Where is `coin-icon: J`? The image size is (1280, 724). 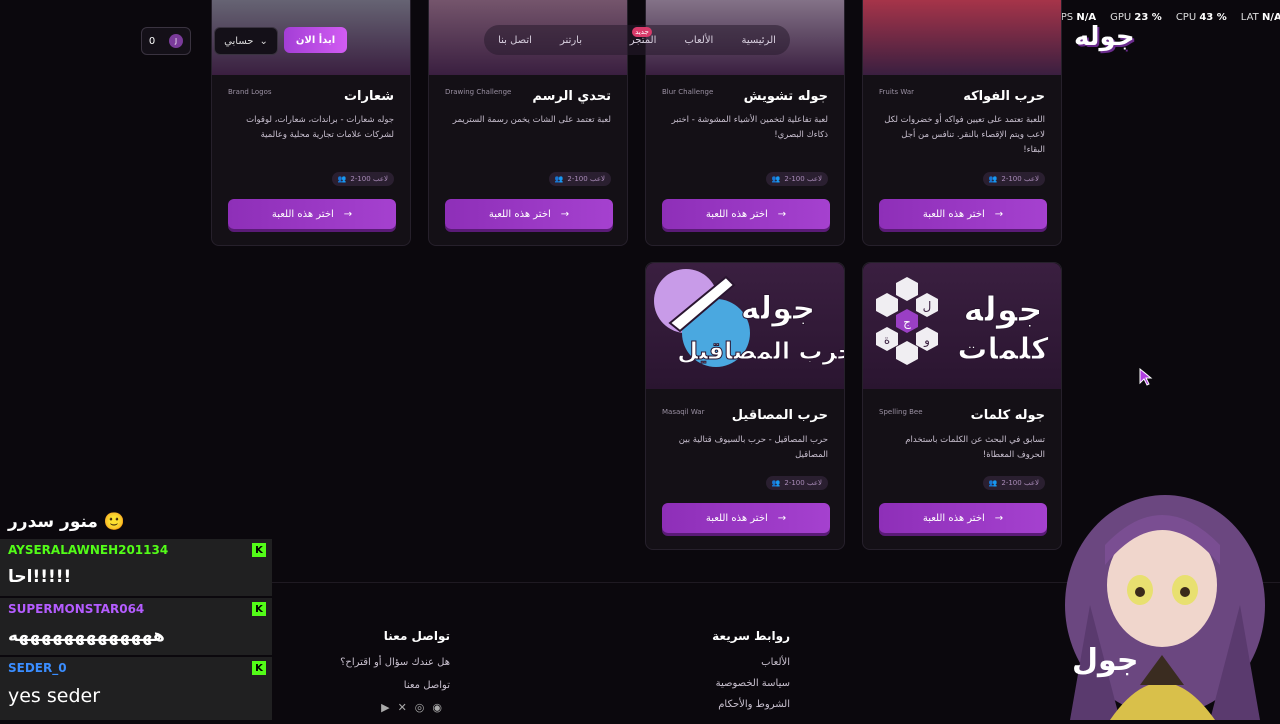
coin-icon: J is located at coordinates (176, 41).